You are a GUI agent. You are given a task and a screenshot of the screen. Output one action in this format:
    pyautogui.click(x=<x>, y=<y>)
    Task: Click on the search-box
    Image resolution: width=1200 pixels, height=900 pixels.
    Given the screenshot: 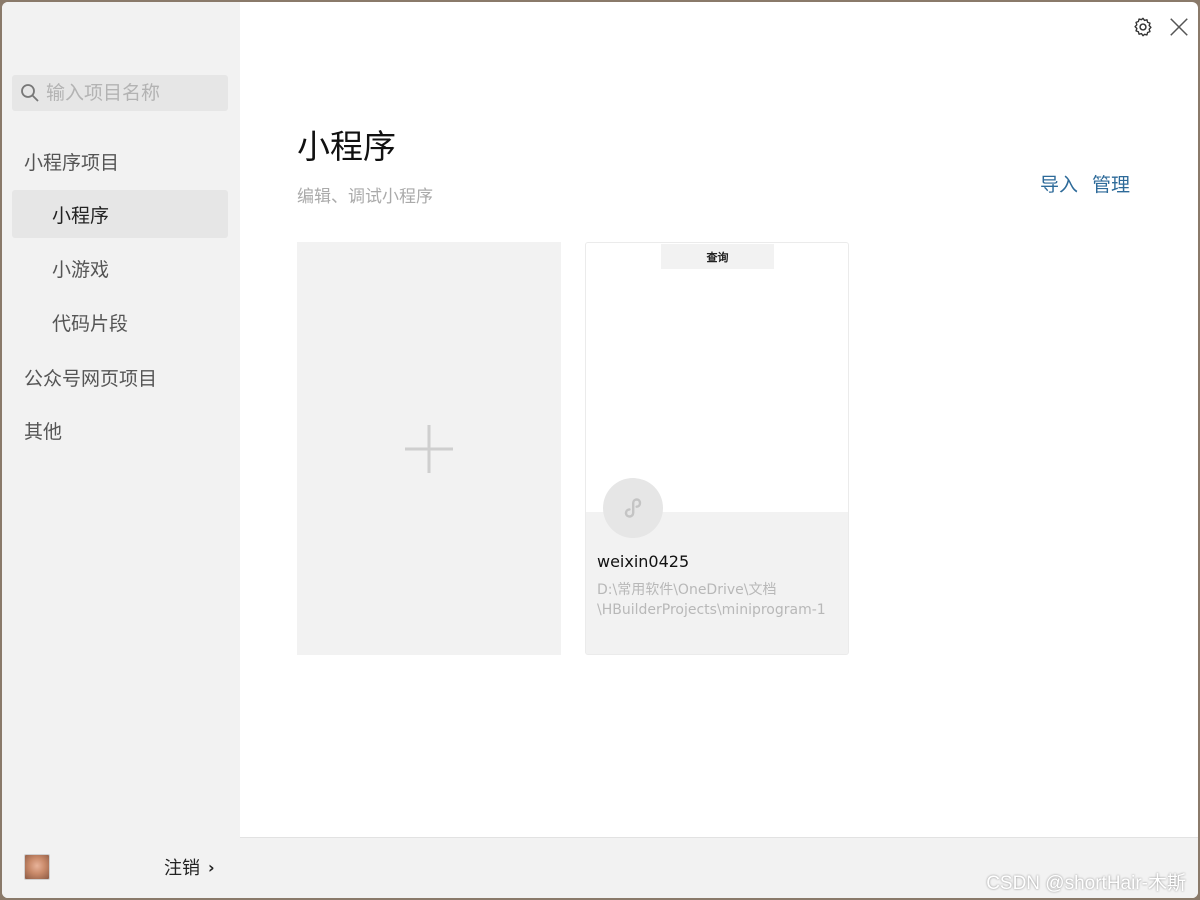 What is the action you would take?
    pyautogui.click(x=120, y=93)
    